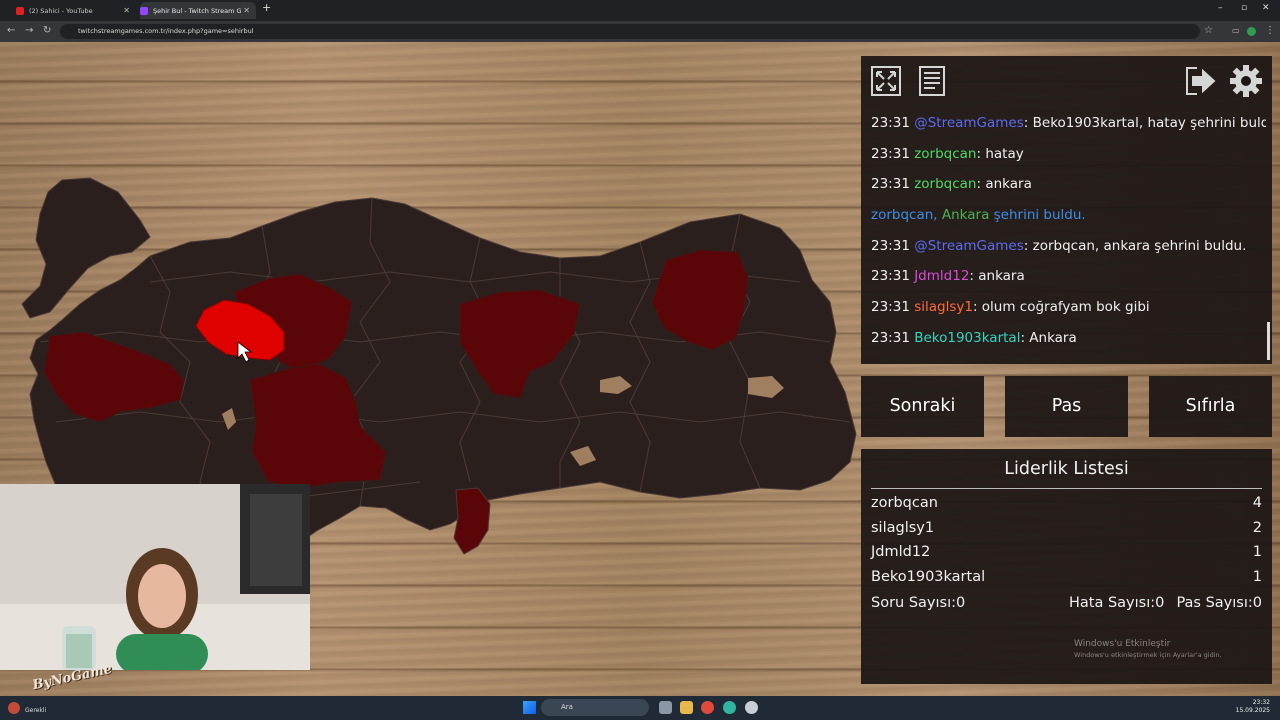 Image resolution: width=1280 pixels, height=720 pixels. Describe the element at coordinates (1066, 469) in the screenshot. I see `leaderboard-title: Liderlik Listesi` at that location.